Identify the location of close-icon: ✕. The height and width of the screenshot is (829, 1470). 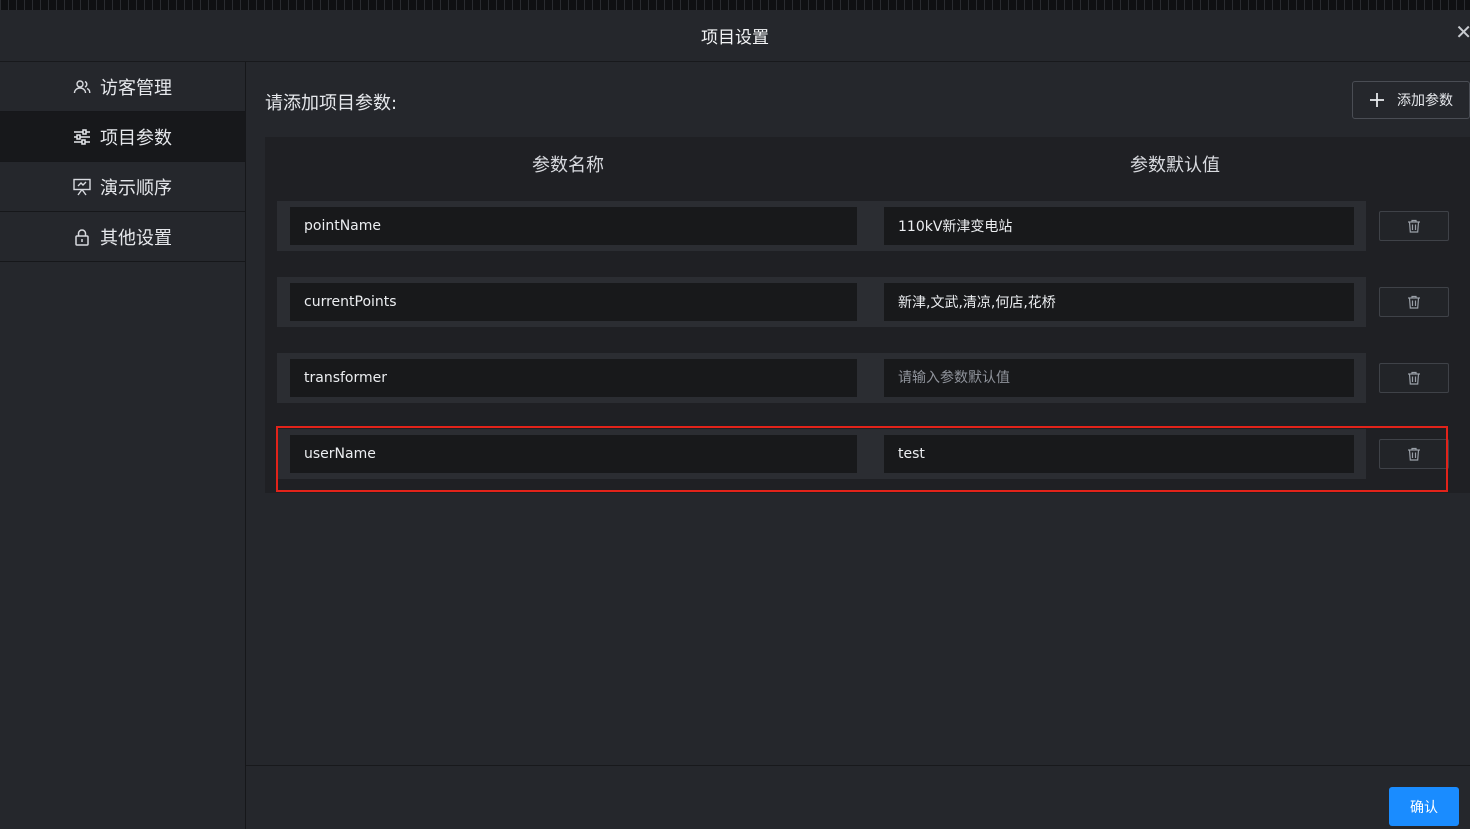
(1462, 32).